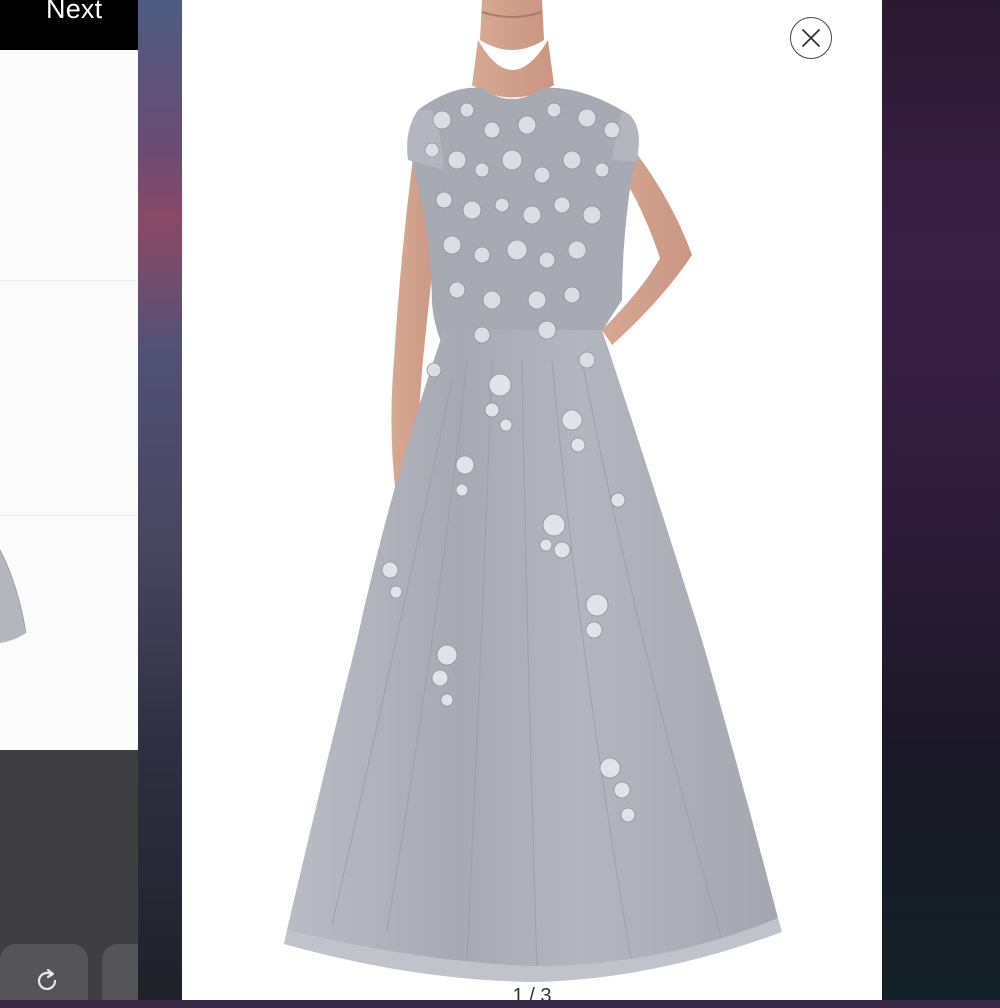 This screenshot has height=1008, width=1000. I want to click on image-pager: 1 / 3, so click(532, 996).